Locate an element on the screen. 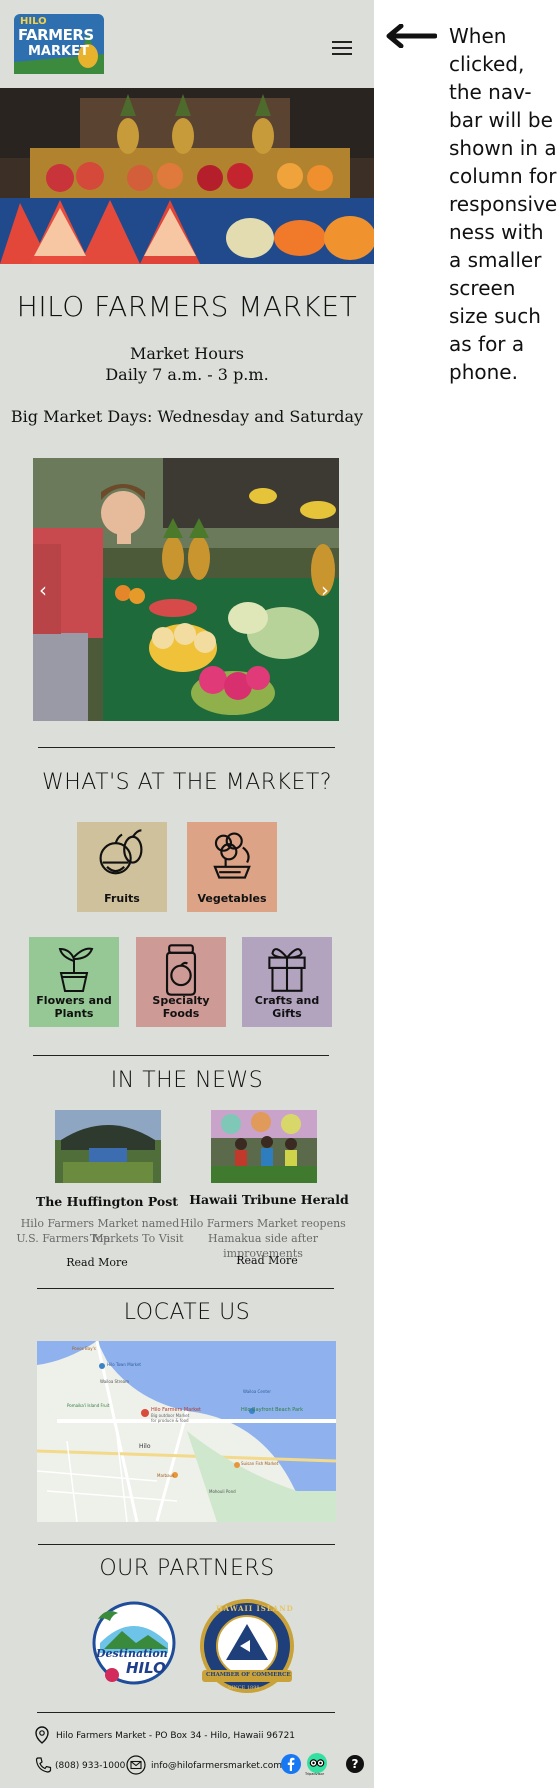 The image size is (560, 1788). map-label: Wailoa Stream is located at coordinates (115, 1381).